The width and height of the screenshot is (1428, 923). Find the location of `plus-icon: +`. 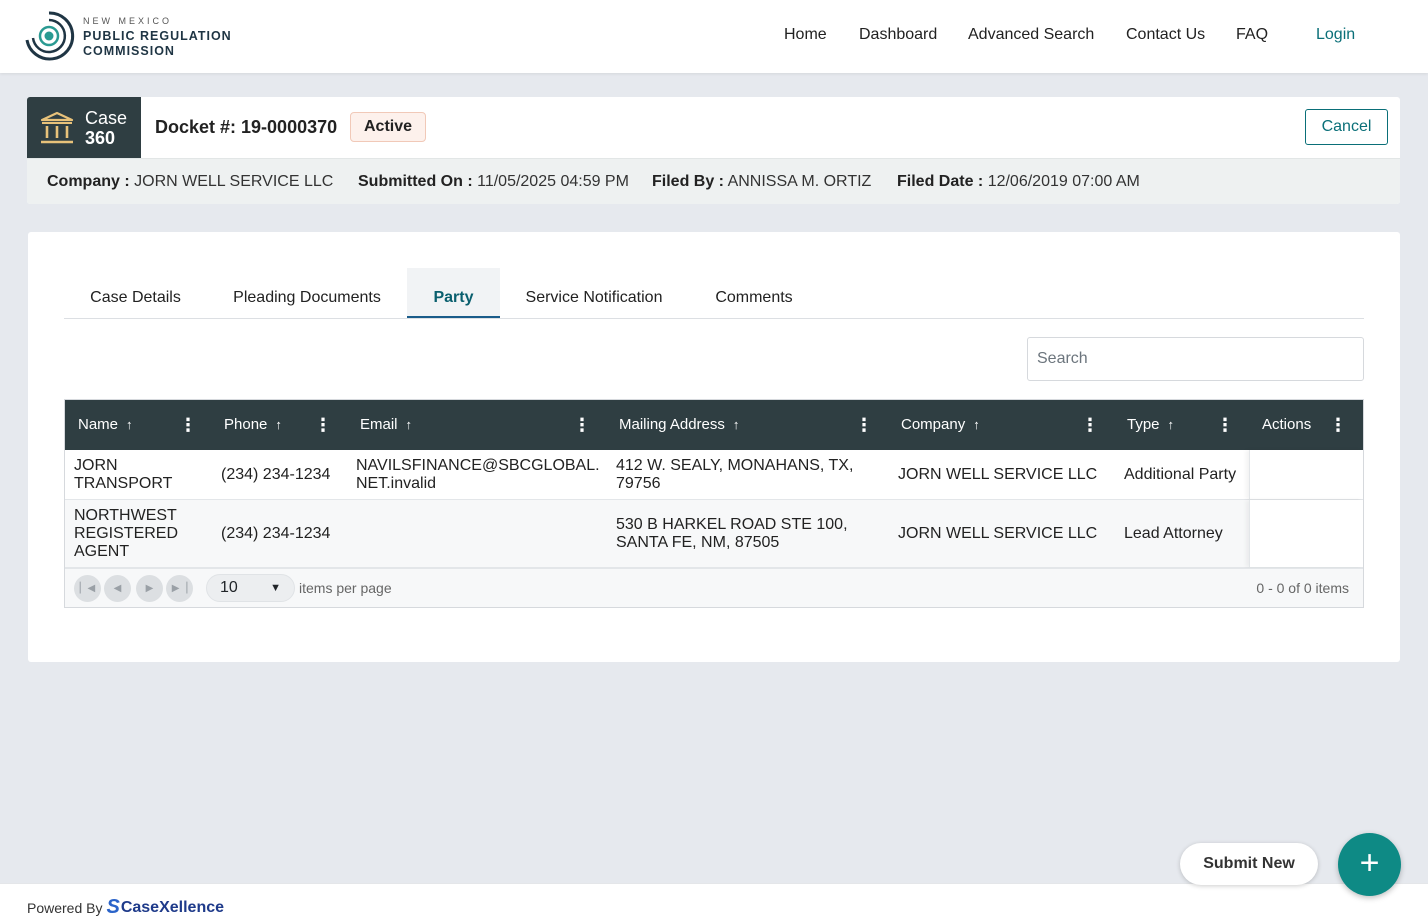

plus-icon: + is located at coordinates (1369, 863).